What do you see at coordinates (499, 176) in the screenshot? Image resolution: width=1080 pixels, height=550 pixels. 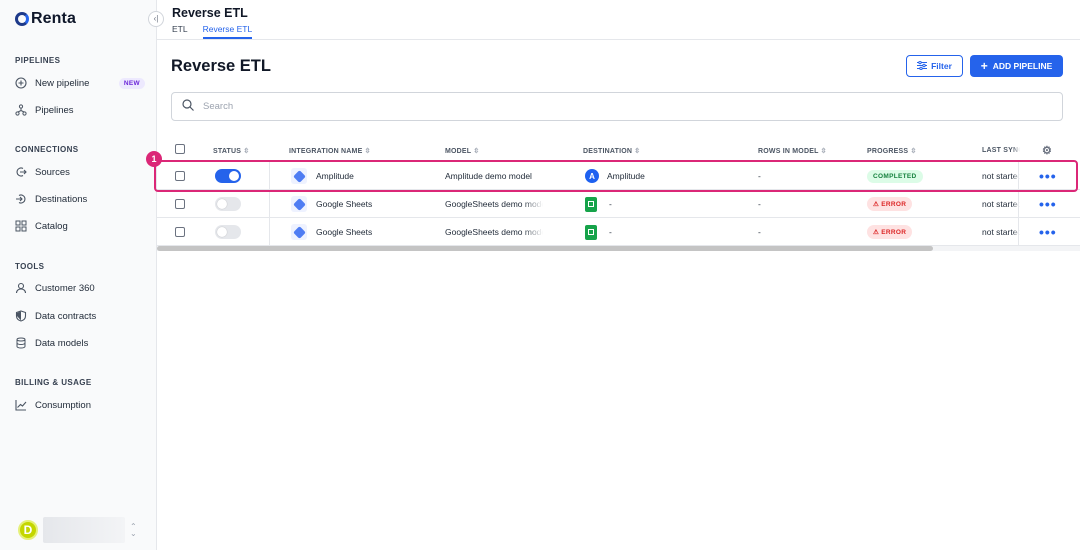 I see `model-cell: Amplitude demo model` at bounding box center [499, 176].